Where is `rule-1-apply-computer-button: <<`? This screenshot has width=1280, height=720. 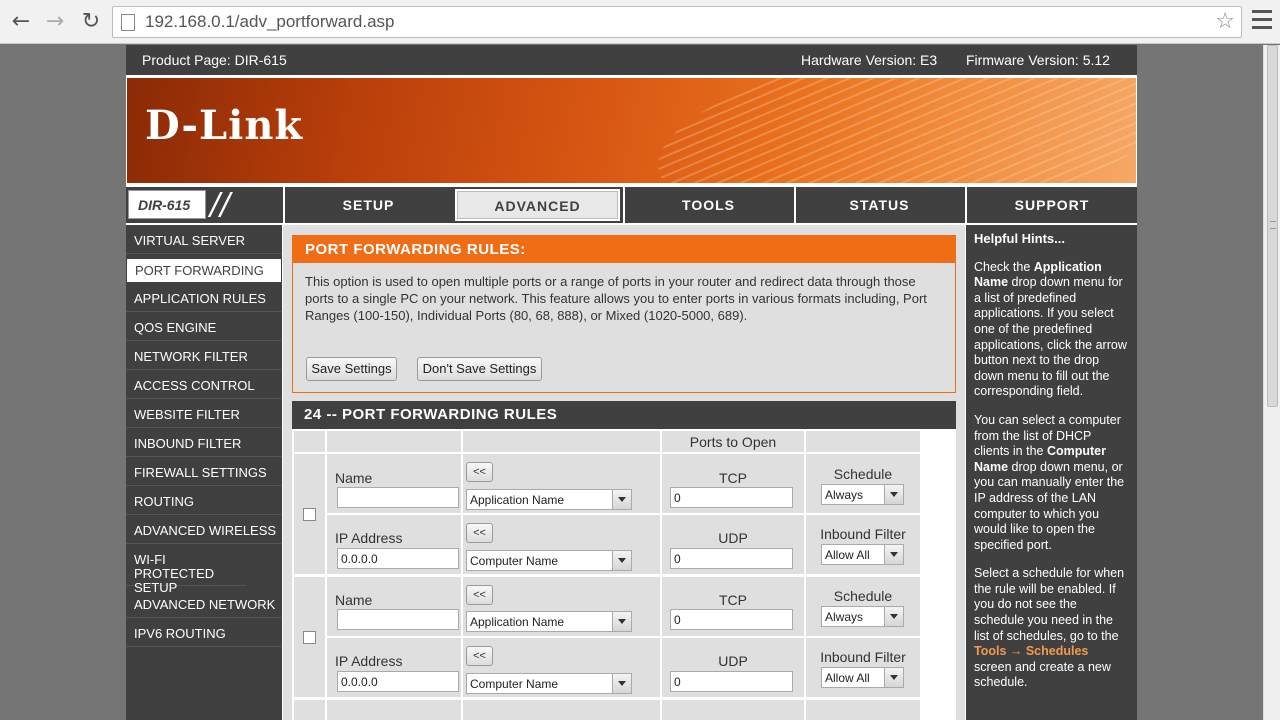 rule-1-apply-computer-button: << is located at coordinates (479, 533).